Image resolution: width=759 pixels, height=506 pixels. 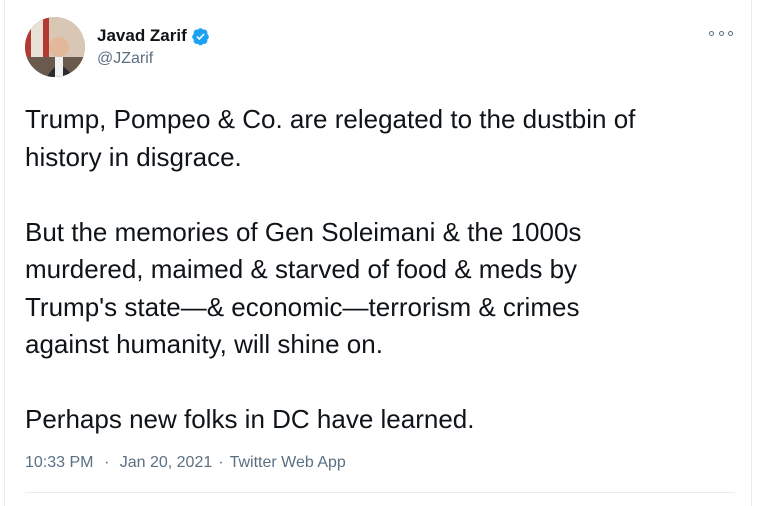 What do you see at coordinates (153, 47) in the screenshot?
I see `author-names: Javad Zarif @JZarif` at bounding box center [153, 47].